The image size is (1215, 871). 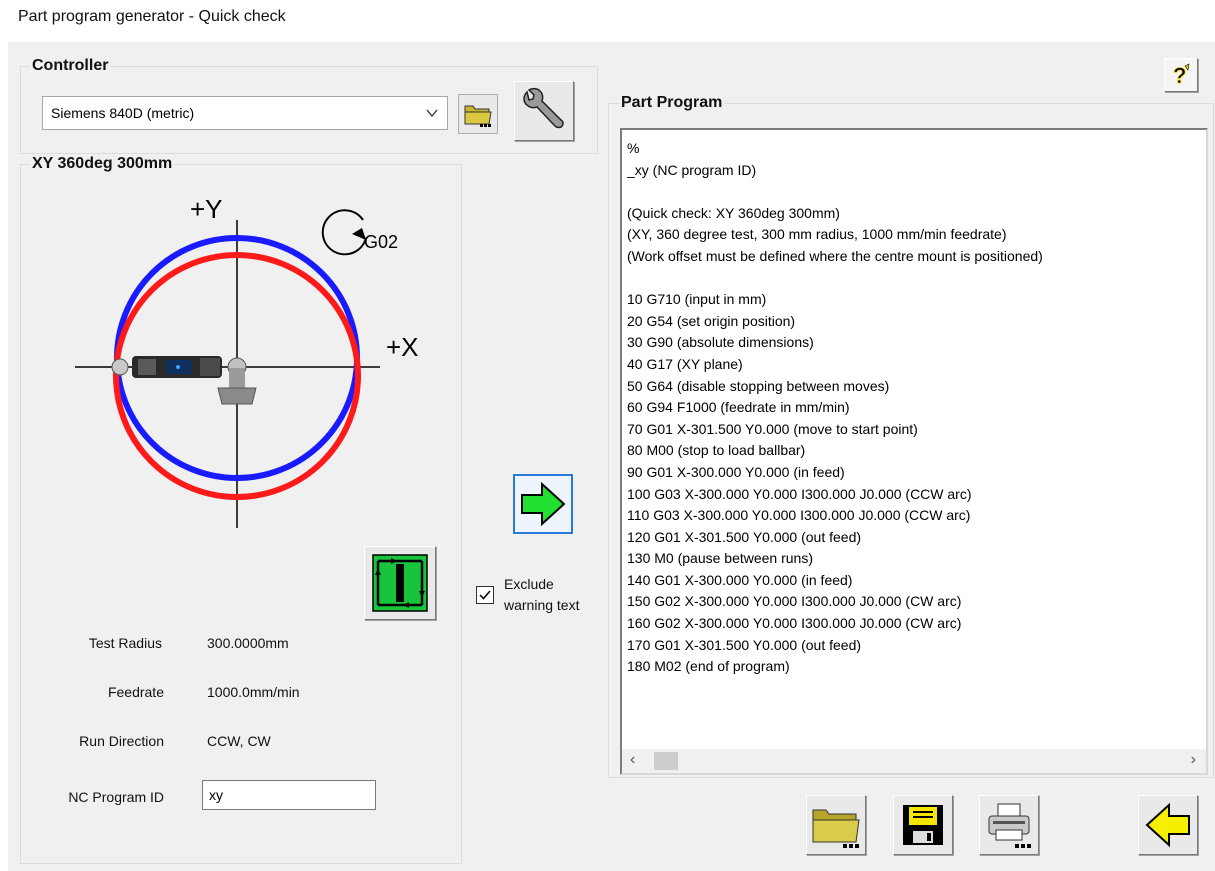 What do you see at coordinates (758, 385) in the screenshot?
I see `program-line: 50 G64 (disable stopping between moves)` at bounding box center [758, 385].